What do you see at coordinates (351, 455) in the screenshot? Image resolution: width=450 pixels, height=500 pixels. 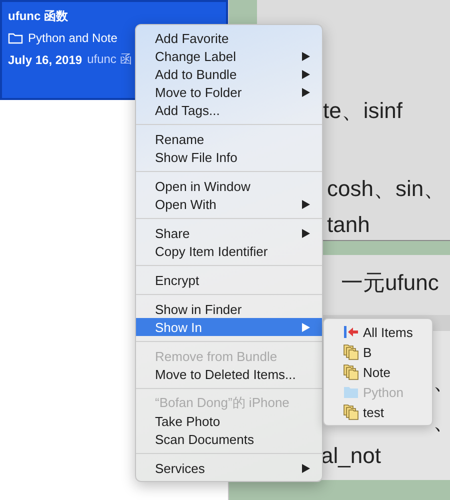 I see `document-text: al_not` at bounding box center [351, 455].